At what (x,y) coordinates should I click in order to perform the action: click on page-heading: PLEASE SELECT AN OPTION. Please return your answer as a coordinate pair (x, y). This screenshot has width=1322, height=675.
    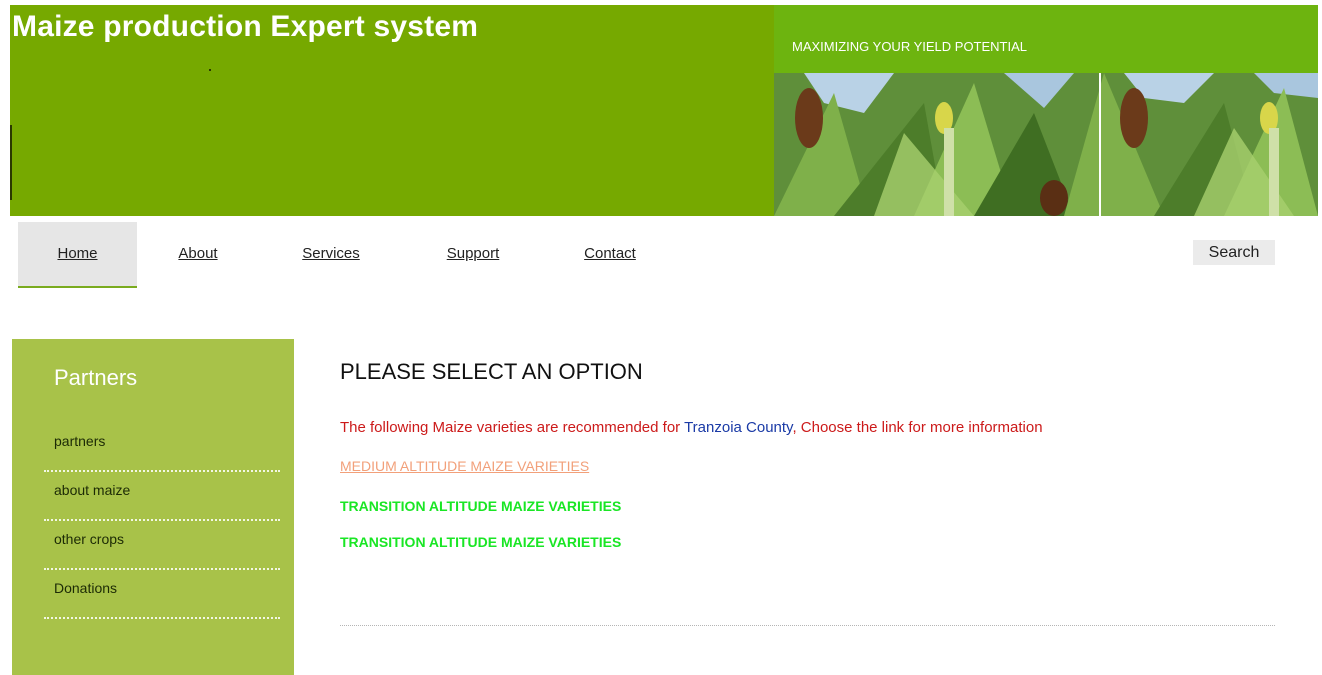
    Looking at the image, I should click on (491, 371).